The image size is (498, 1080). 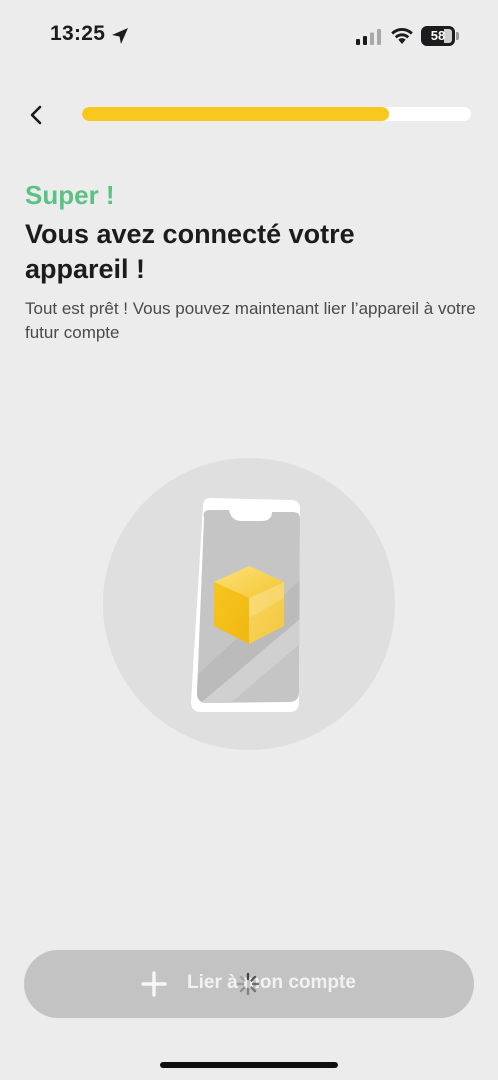 I want to click on progress-fill, so click(x=236, y=114).